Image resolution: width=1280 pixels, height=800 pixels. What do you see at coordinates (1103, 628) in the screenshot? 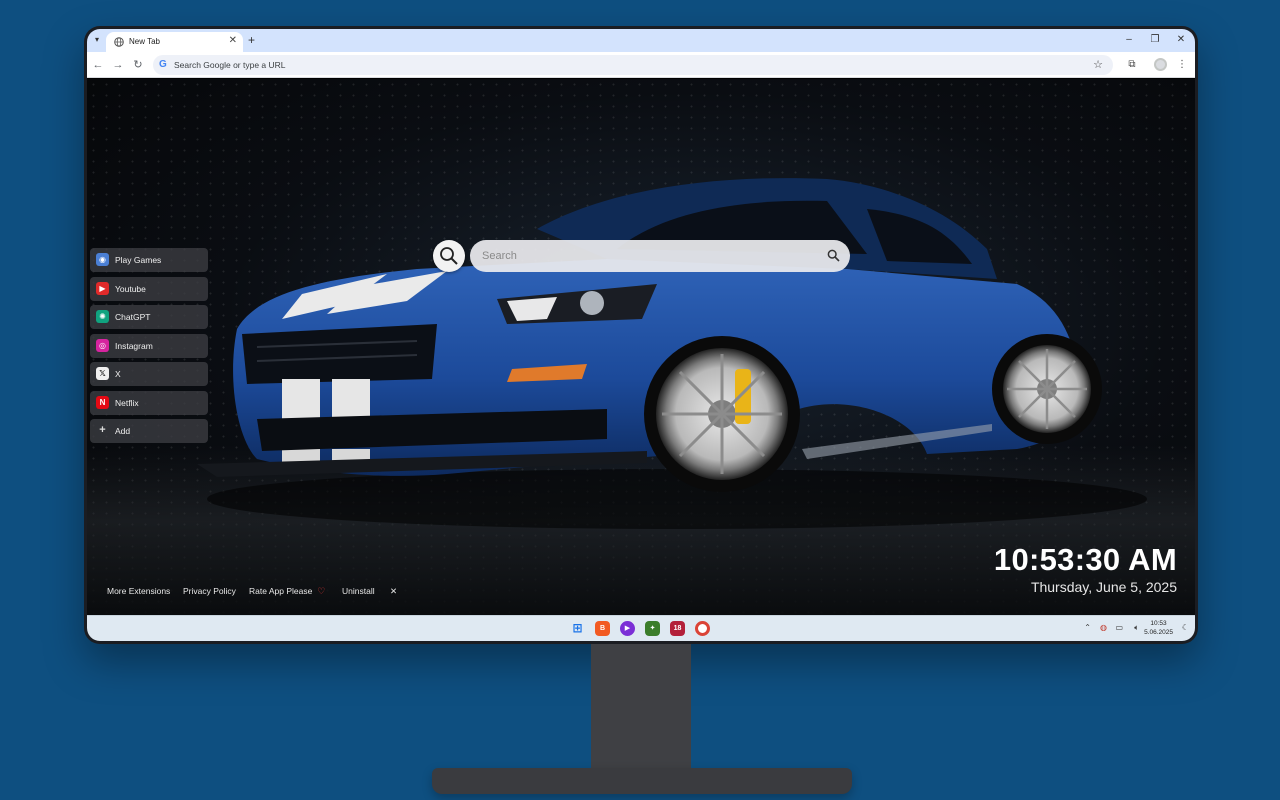
I see `tray-app-icon: ◍` at bounding box center [1103, 628].